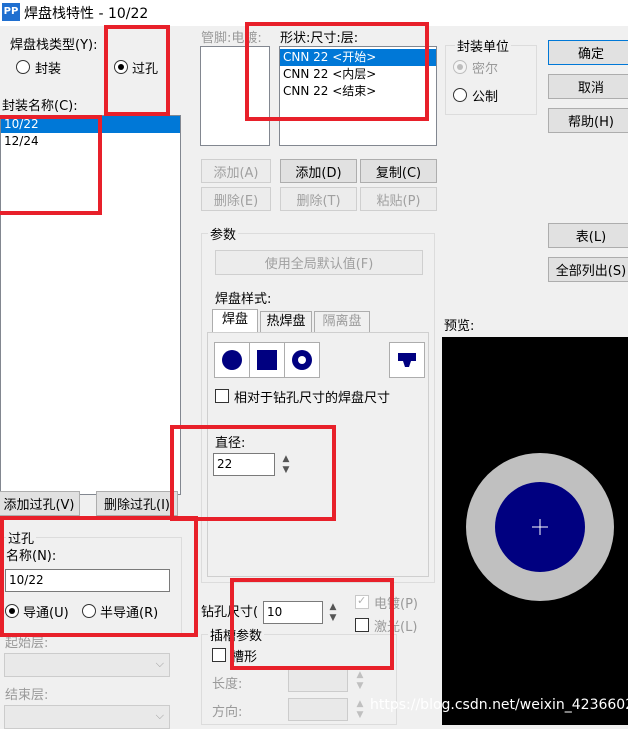  I want to click on round-shape-button, so click(232, 360).